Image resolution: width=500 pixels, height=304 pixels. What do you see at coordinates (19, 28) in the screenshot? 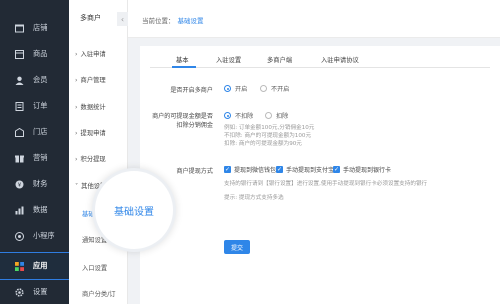
I see `store-icon` at bounding box center [19, 28].